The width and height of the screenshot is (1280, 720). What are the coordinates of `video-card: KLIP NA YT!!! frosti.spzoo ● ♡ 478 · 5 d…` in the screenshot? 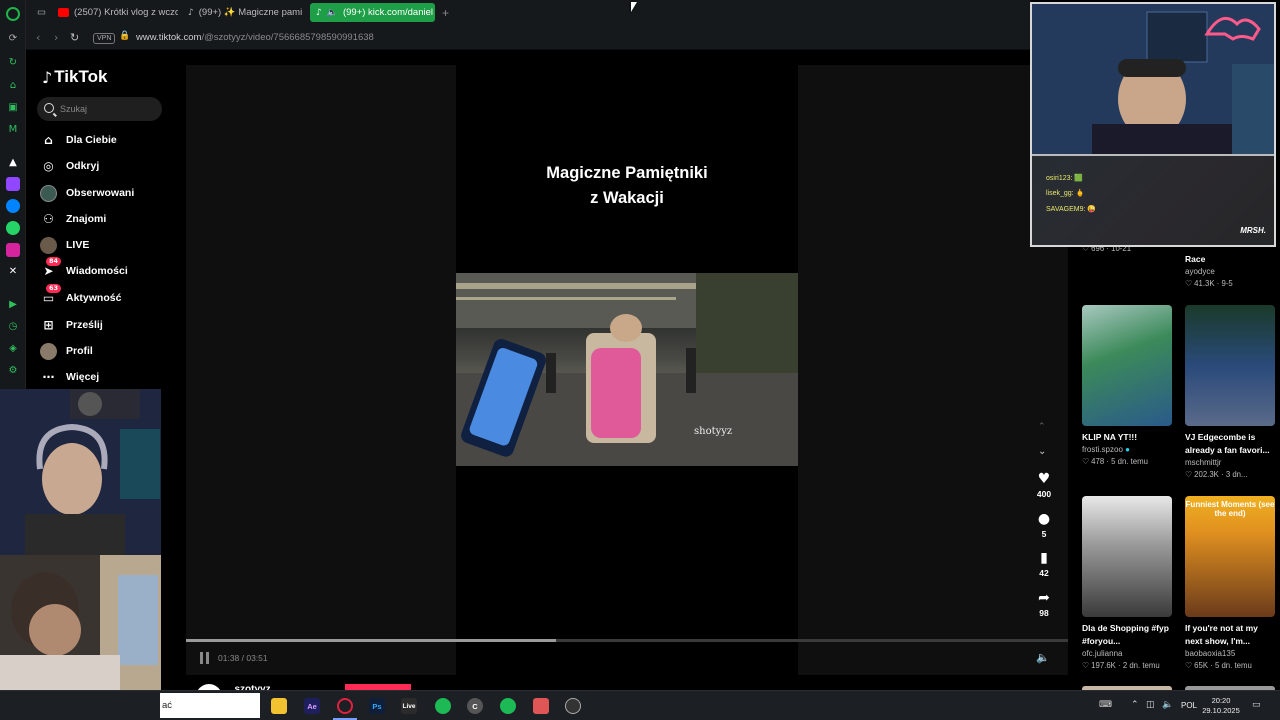 It's located at (1128, 386).